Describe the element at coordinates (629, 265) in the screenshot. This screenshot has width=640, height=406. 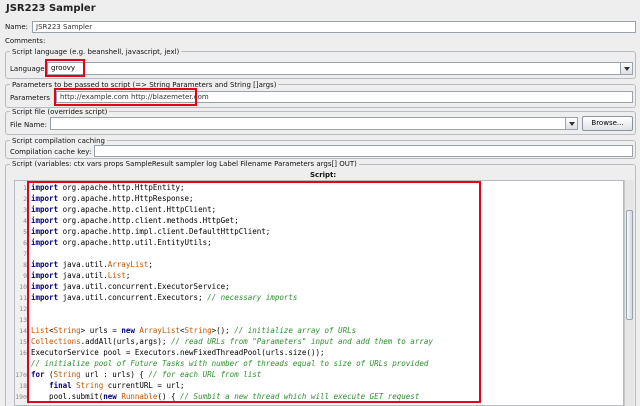
I see `scrollbar-thumb` at that location.